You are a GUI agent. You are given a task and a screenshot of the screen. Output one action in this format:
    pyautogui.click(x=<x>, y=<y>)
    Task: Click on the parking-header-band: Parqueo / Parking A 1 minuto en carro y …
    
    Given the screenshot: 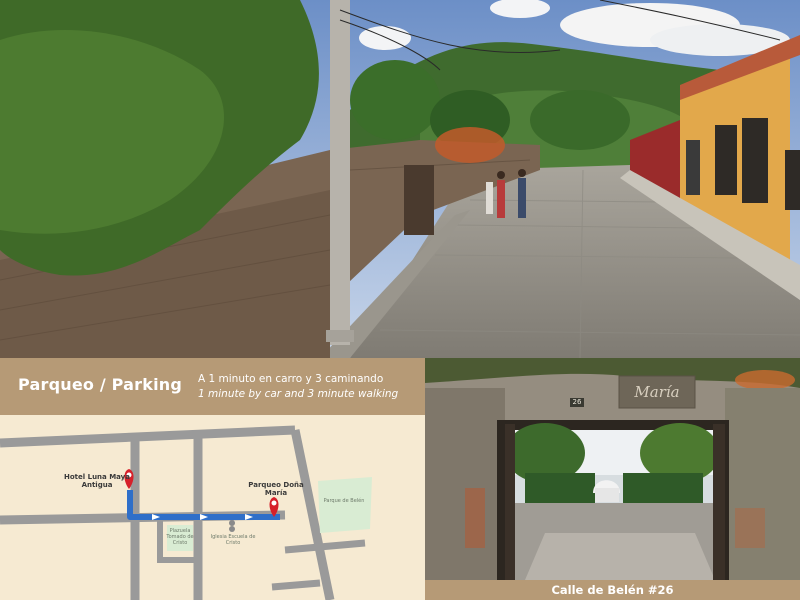 What is the action you would take?
    pyautogui.click(x=212, y=386)
    